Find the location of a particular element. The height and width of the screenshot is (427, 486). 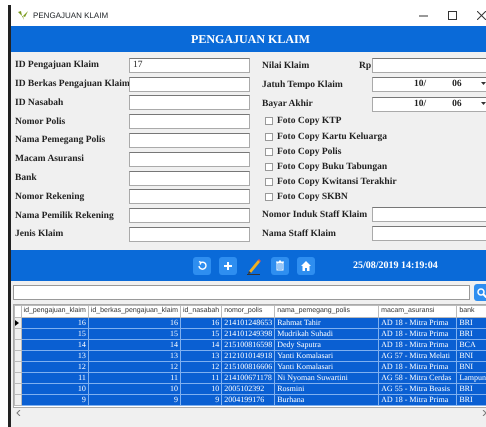

field-label: Jatuh Tempo Klaim is located at coordinates (303, 85).